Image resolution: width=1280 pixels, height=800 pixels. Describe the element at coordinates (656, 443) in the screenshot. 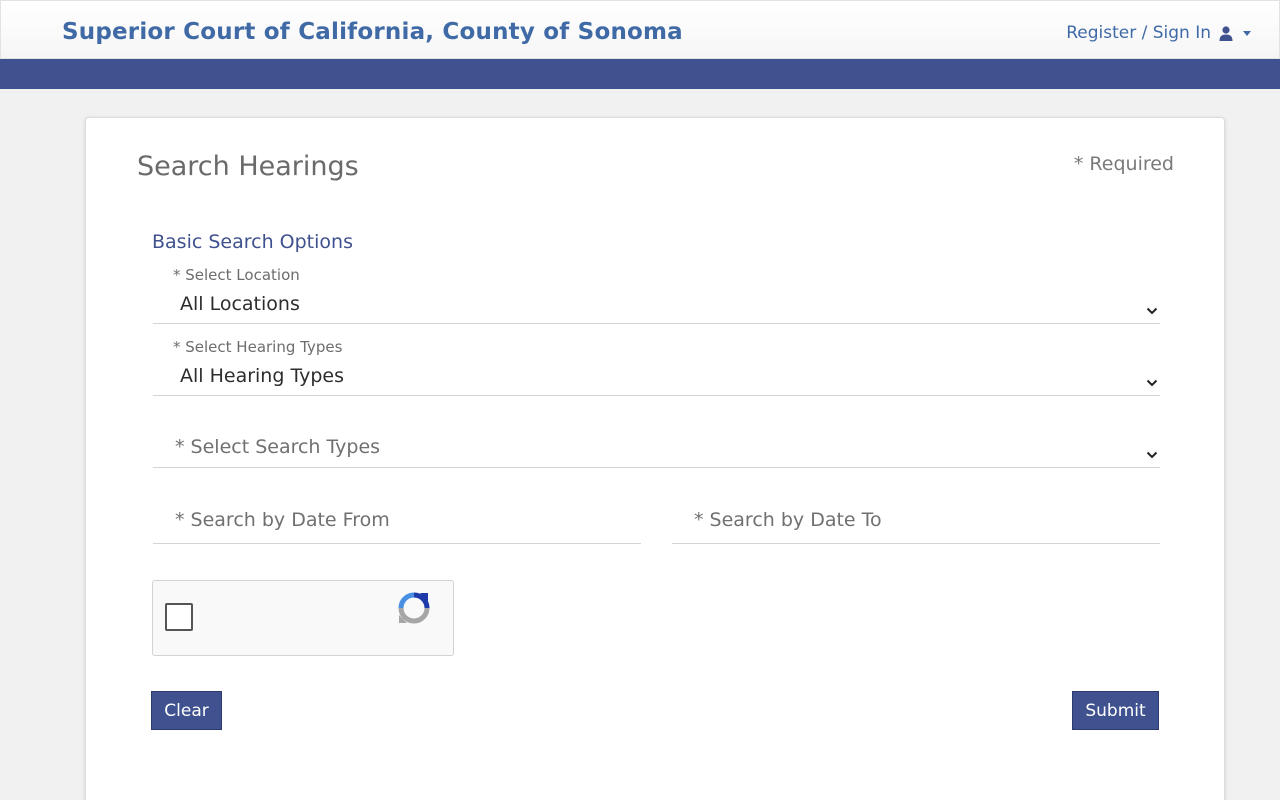

I see `search-types-select: * Select Search Types` at that location.